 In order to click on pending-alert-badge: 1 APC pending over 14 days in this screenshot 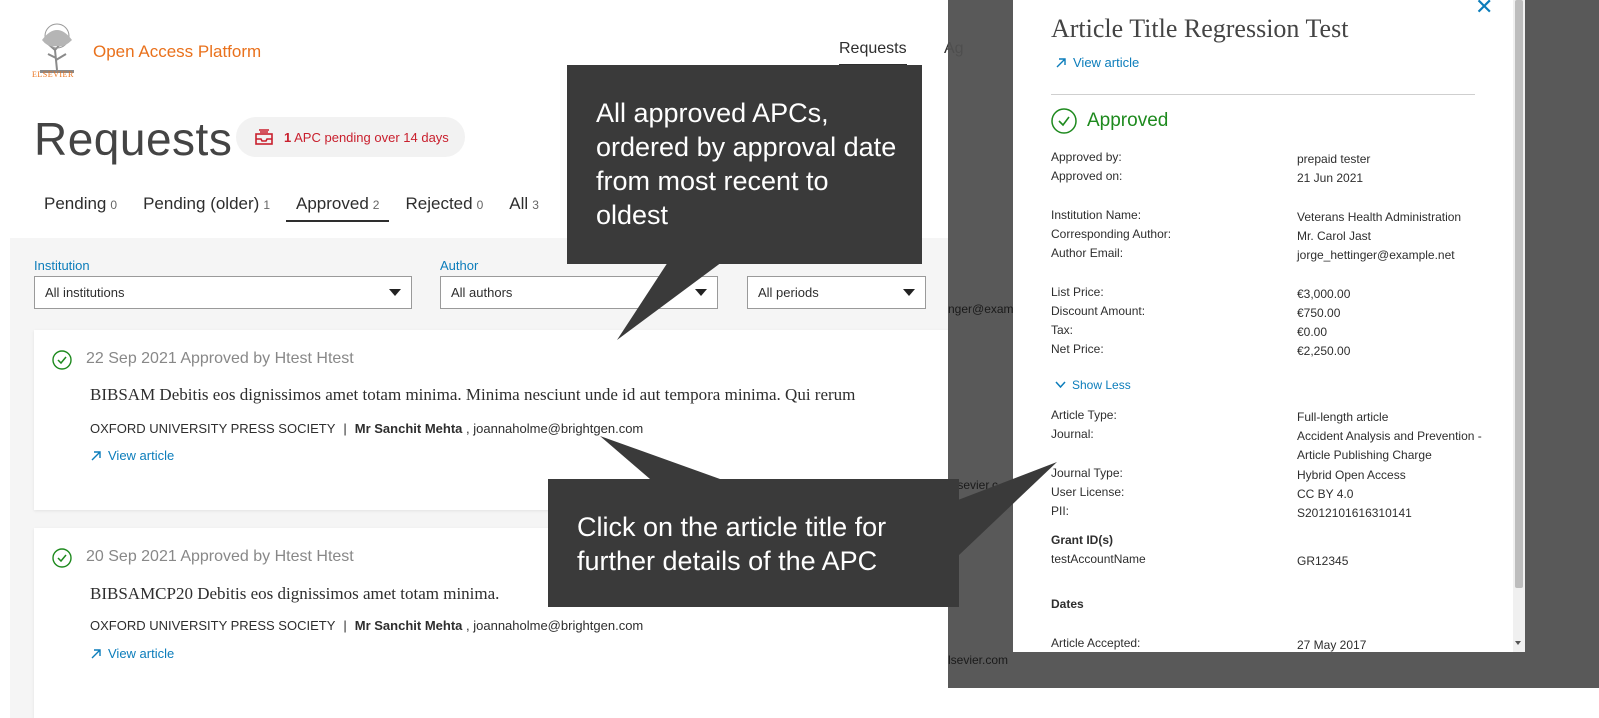, I will do `click(350, 137)`.